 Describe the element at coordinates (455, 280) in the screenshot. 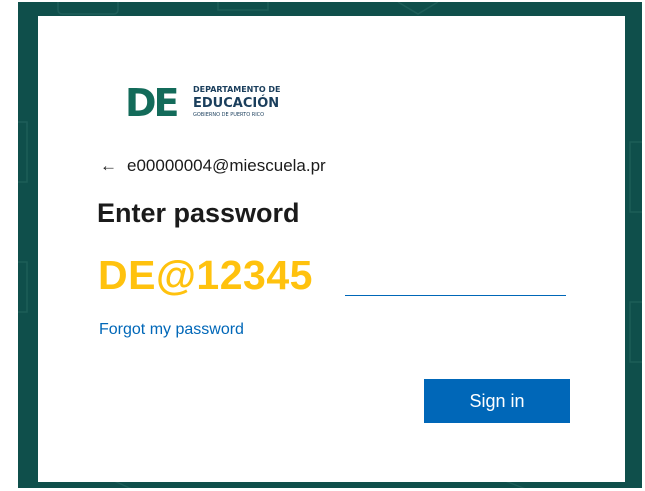

I see `password-input` at that location.